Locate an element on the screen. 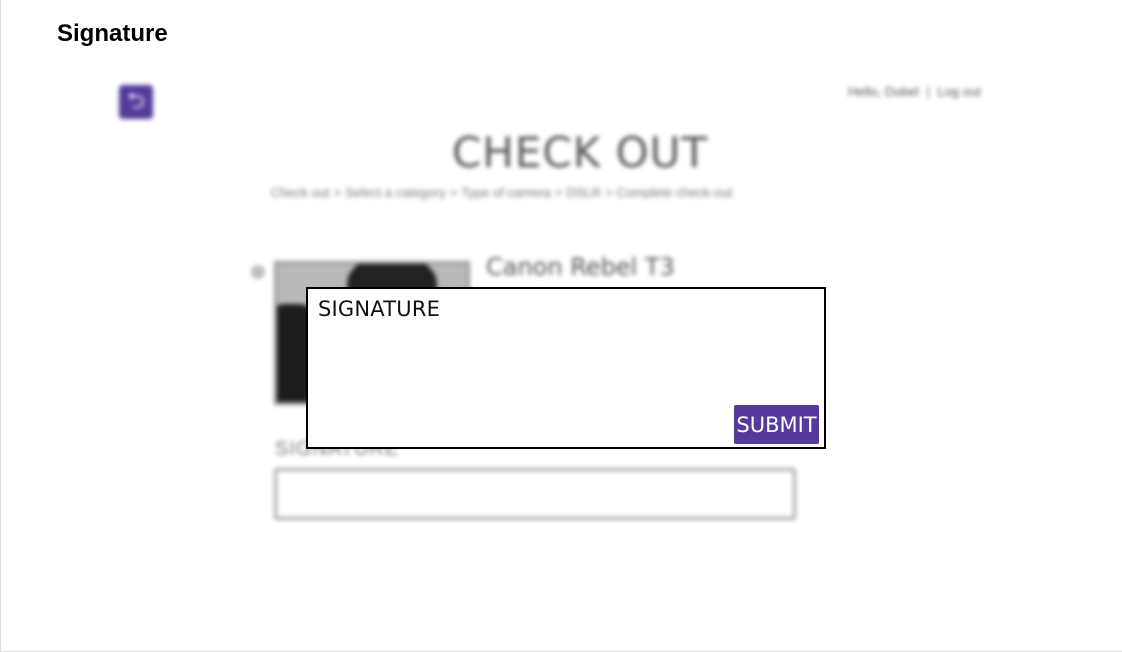 The width and height of the screenshot is (1122, 652). signature-canvas is located at coordinates (566, 364).